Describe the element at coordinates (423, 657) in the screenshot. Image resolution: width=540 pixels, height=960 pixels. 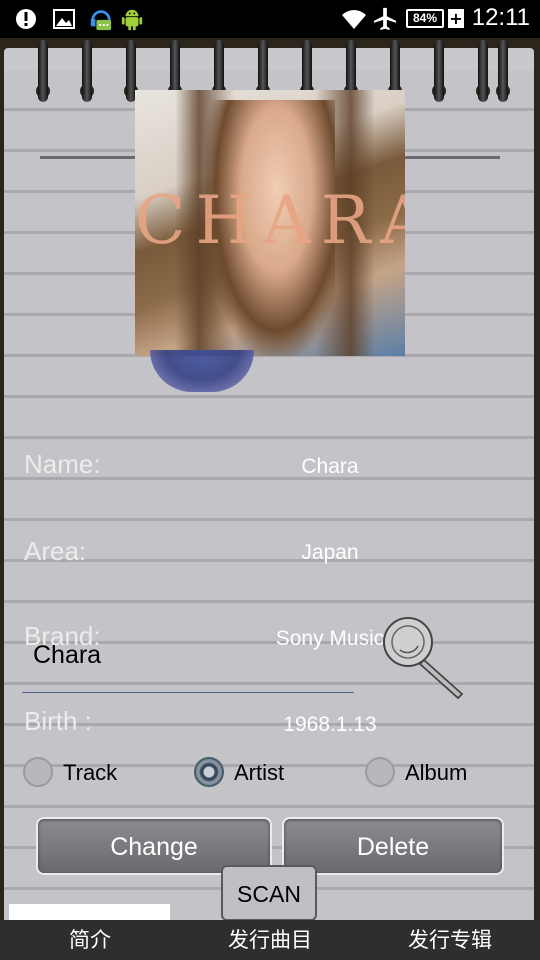
I see `search-icon` at that location.